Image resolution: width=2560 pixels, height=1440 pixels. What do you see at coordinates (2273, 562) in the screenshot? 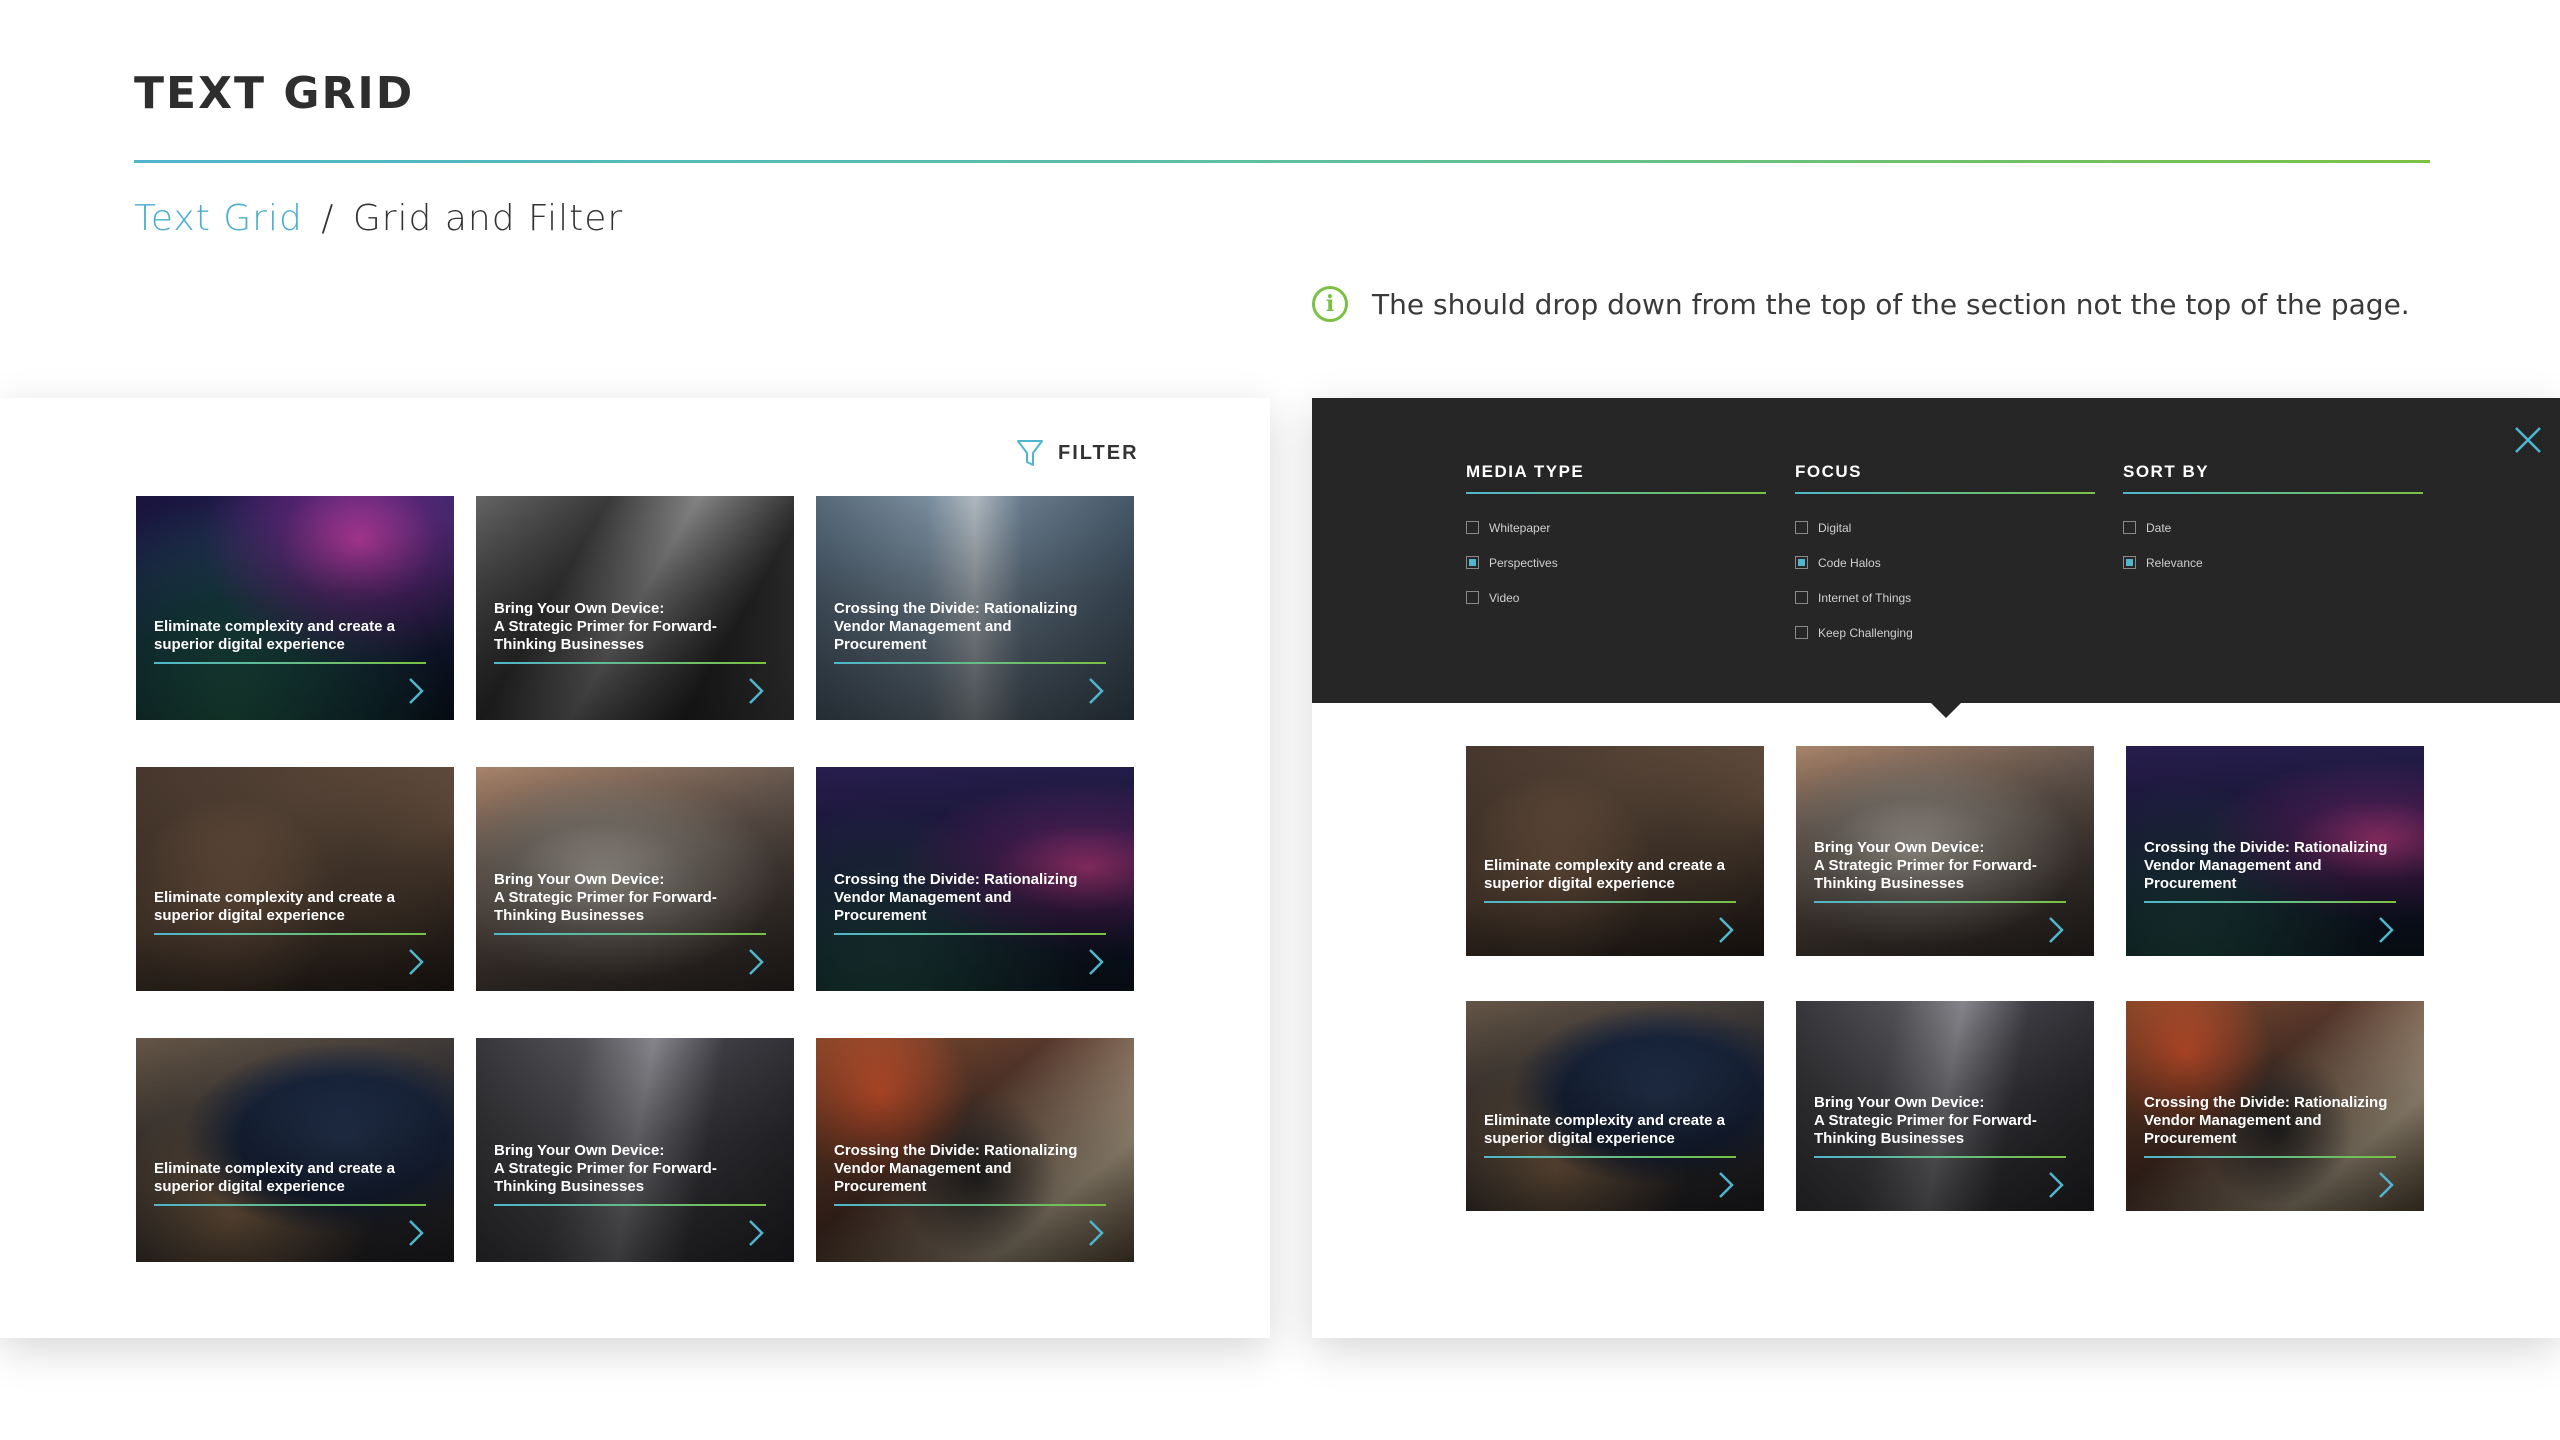
I see `filter-option: Relevance` at bounding box center [2273, 562].